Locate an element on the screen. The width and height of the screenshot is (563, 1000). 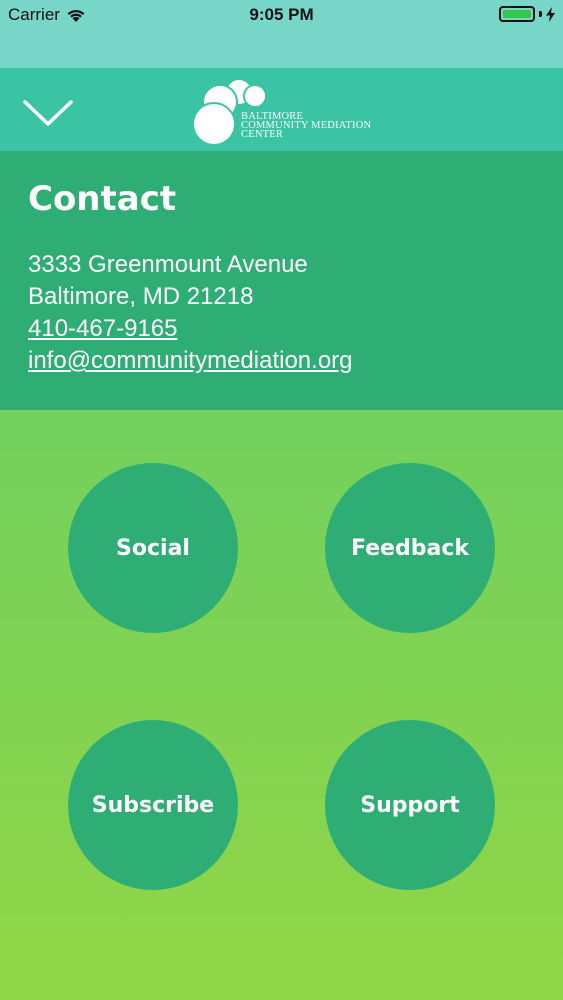
logo-line-3: CENTER is located at coordinates (262, 134).